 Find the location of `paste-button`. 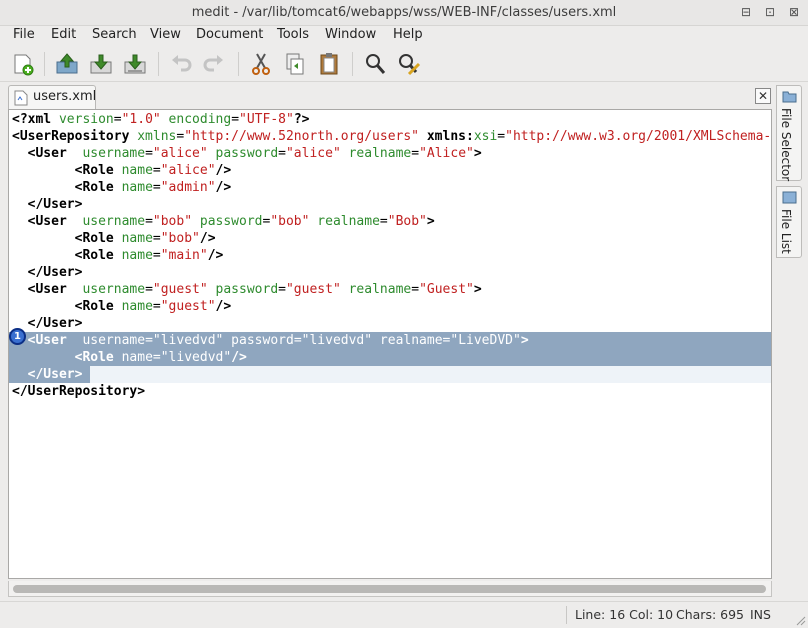

paste-button is located at coordinates (329, 64).